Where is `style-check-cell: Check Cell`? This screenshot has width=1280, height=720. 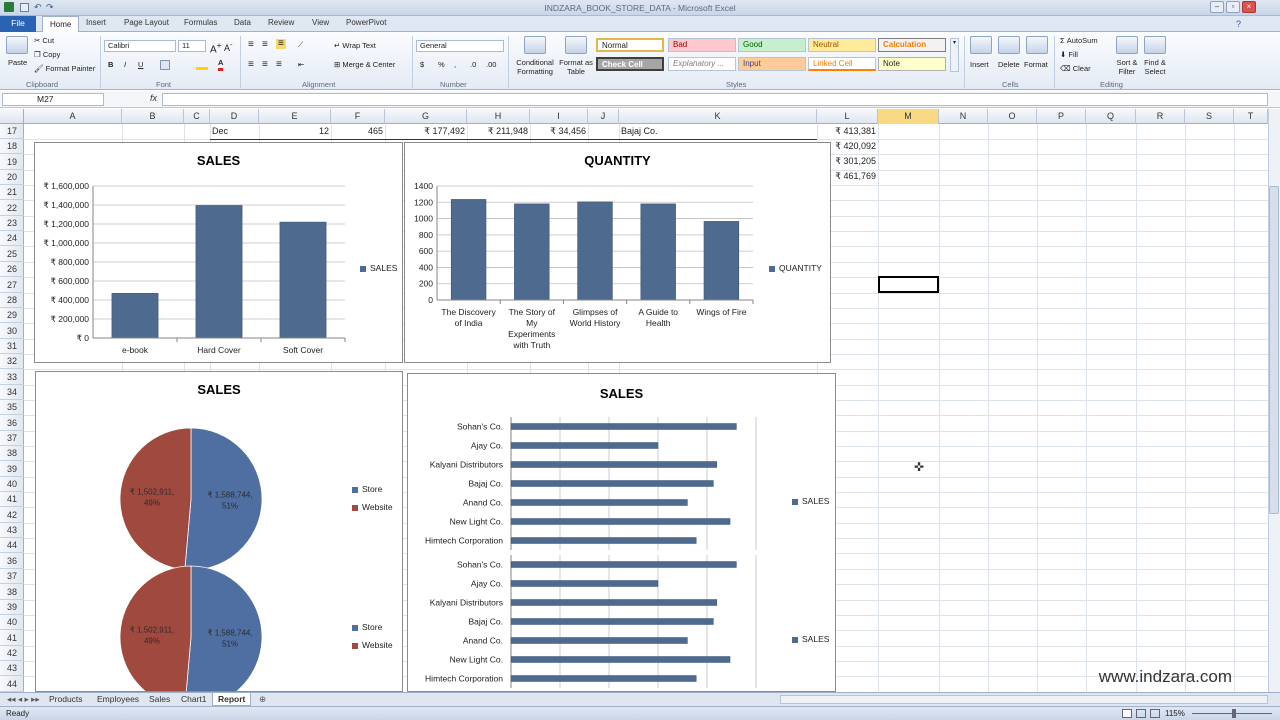 style-check-cell: Check Cell is located at coordinates (630, 64).